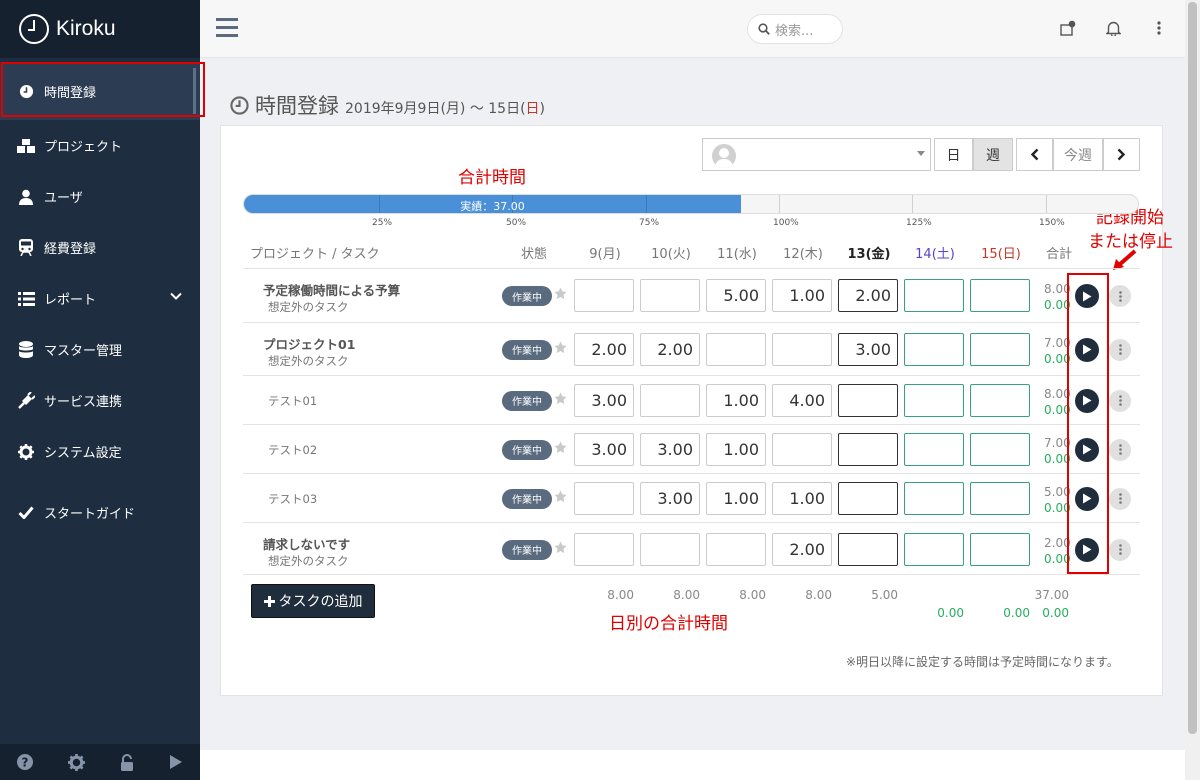  I want to click on more-vertical-icon, so click(1159, 28).